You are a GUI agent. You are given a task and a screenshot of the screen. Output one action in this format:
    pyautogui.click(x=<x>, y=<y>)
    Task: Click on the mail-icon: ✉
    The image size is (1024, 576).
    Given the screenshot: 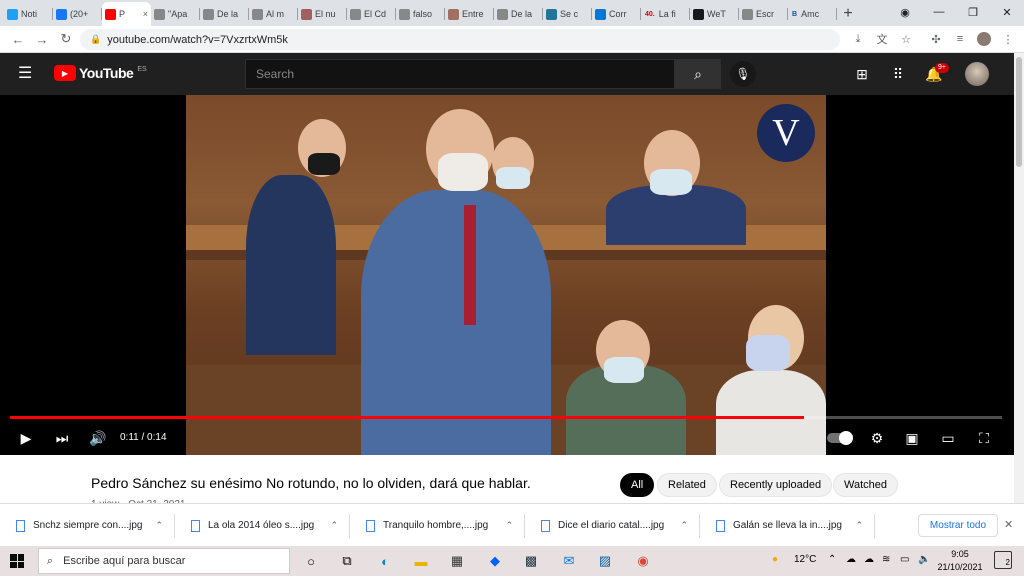 What is the action you would take?
    pyautogui.click(x=569, y=561)
    